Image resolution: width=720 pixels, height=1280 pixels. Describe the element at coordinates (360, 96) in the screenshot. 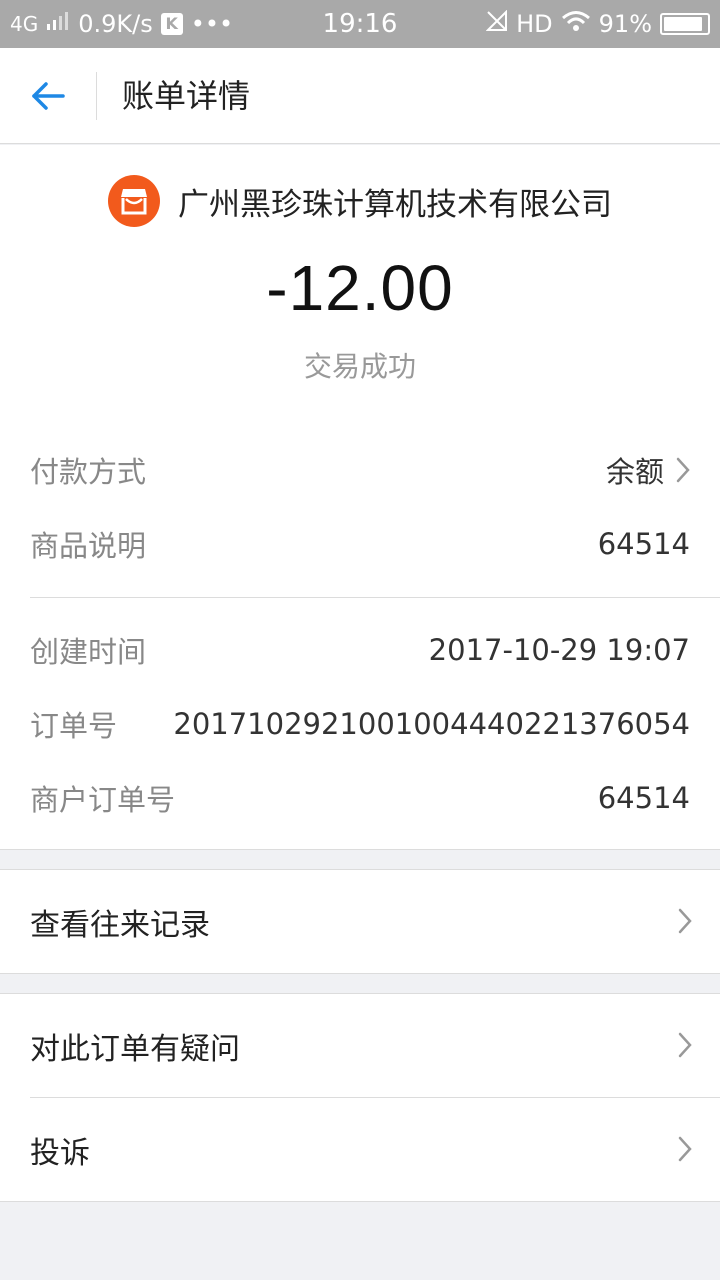

I see `app-header: 账单详情` at that location.